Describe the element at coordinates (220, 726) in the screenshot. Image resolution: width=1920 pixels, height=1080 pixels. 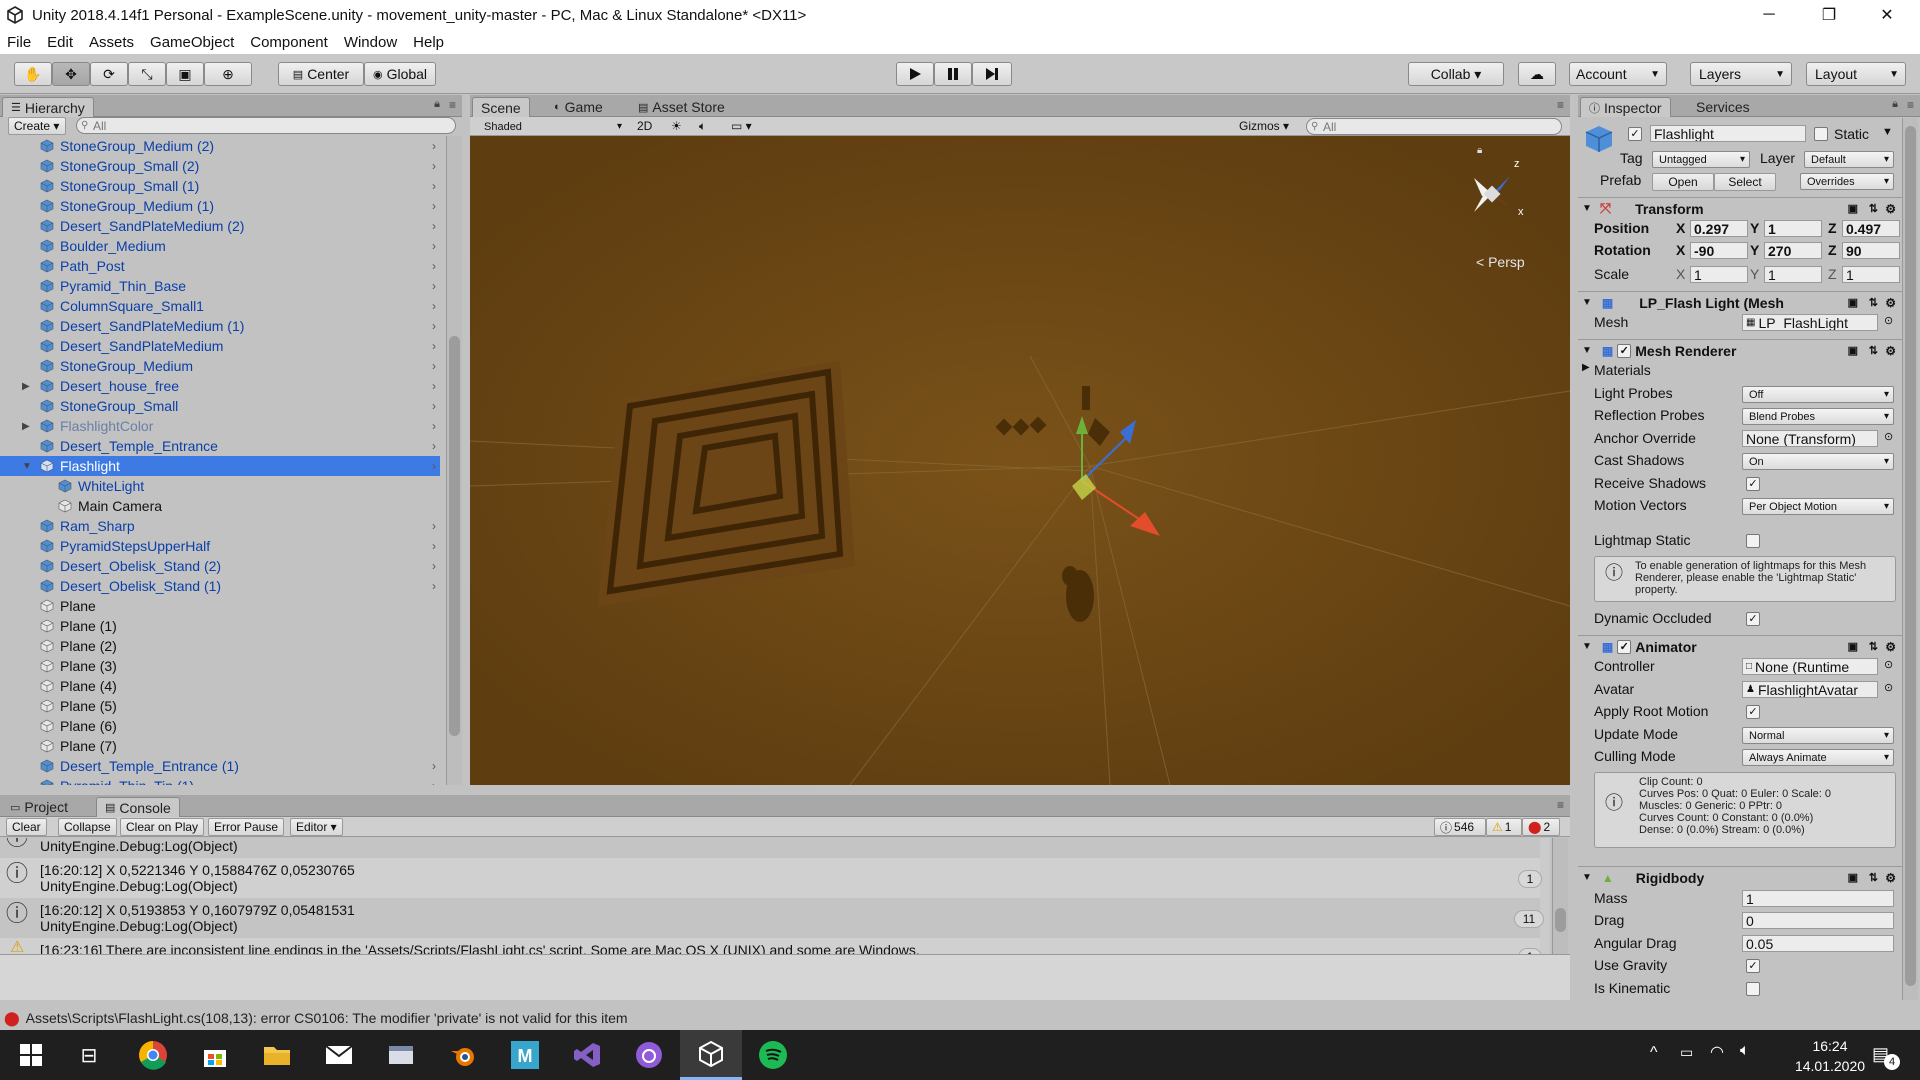
I see `hierarchy-item: Plane (6)` at that location.